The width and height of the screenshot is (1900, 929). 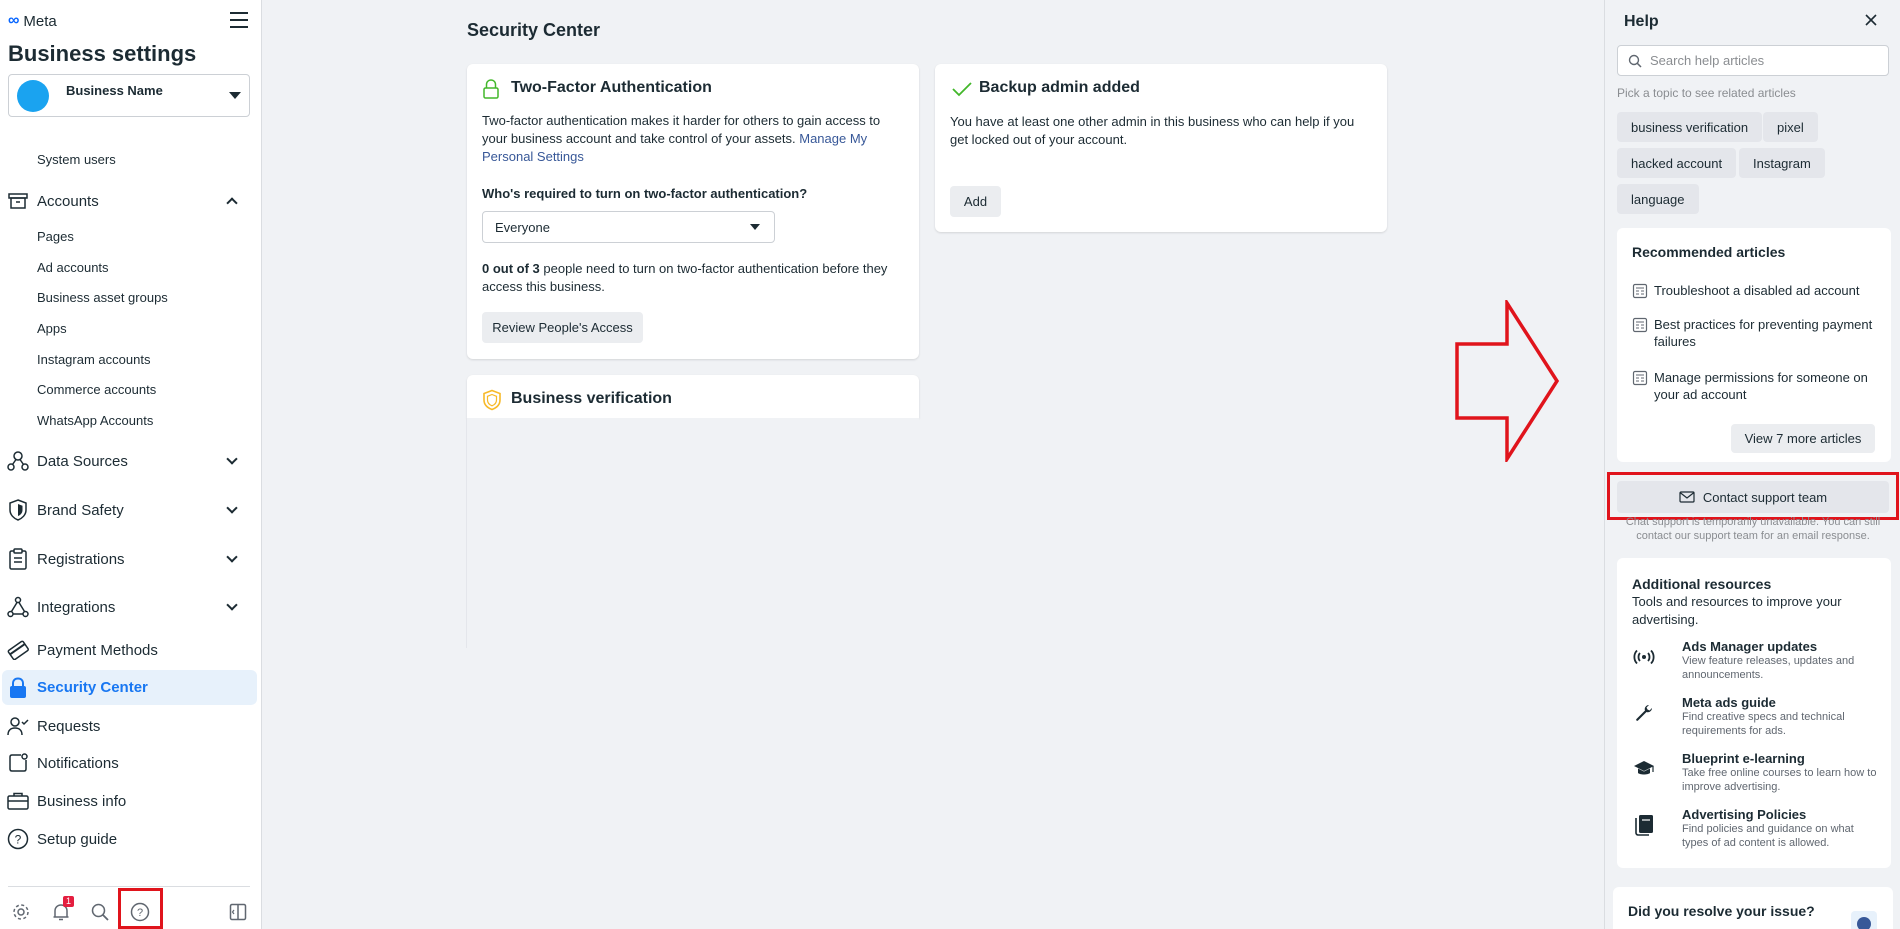 I want to click on close-icon, so click(x=1871, y=20).